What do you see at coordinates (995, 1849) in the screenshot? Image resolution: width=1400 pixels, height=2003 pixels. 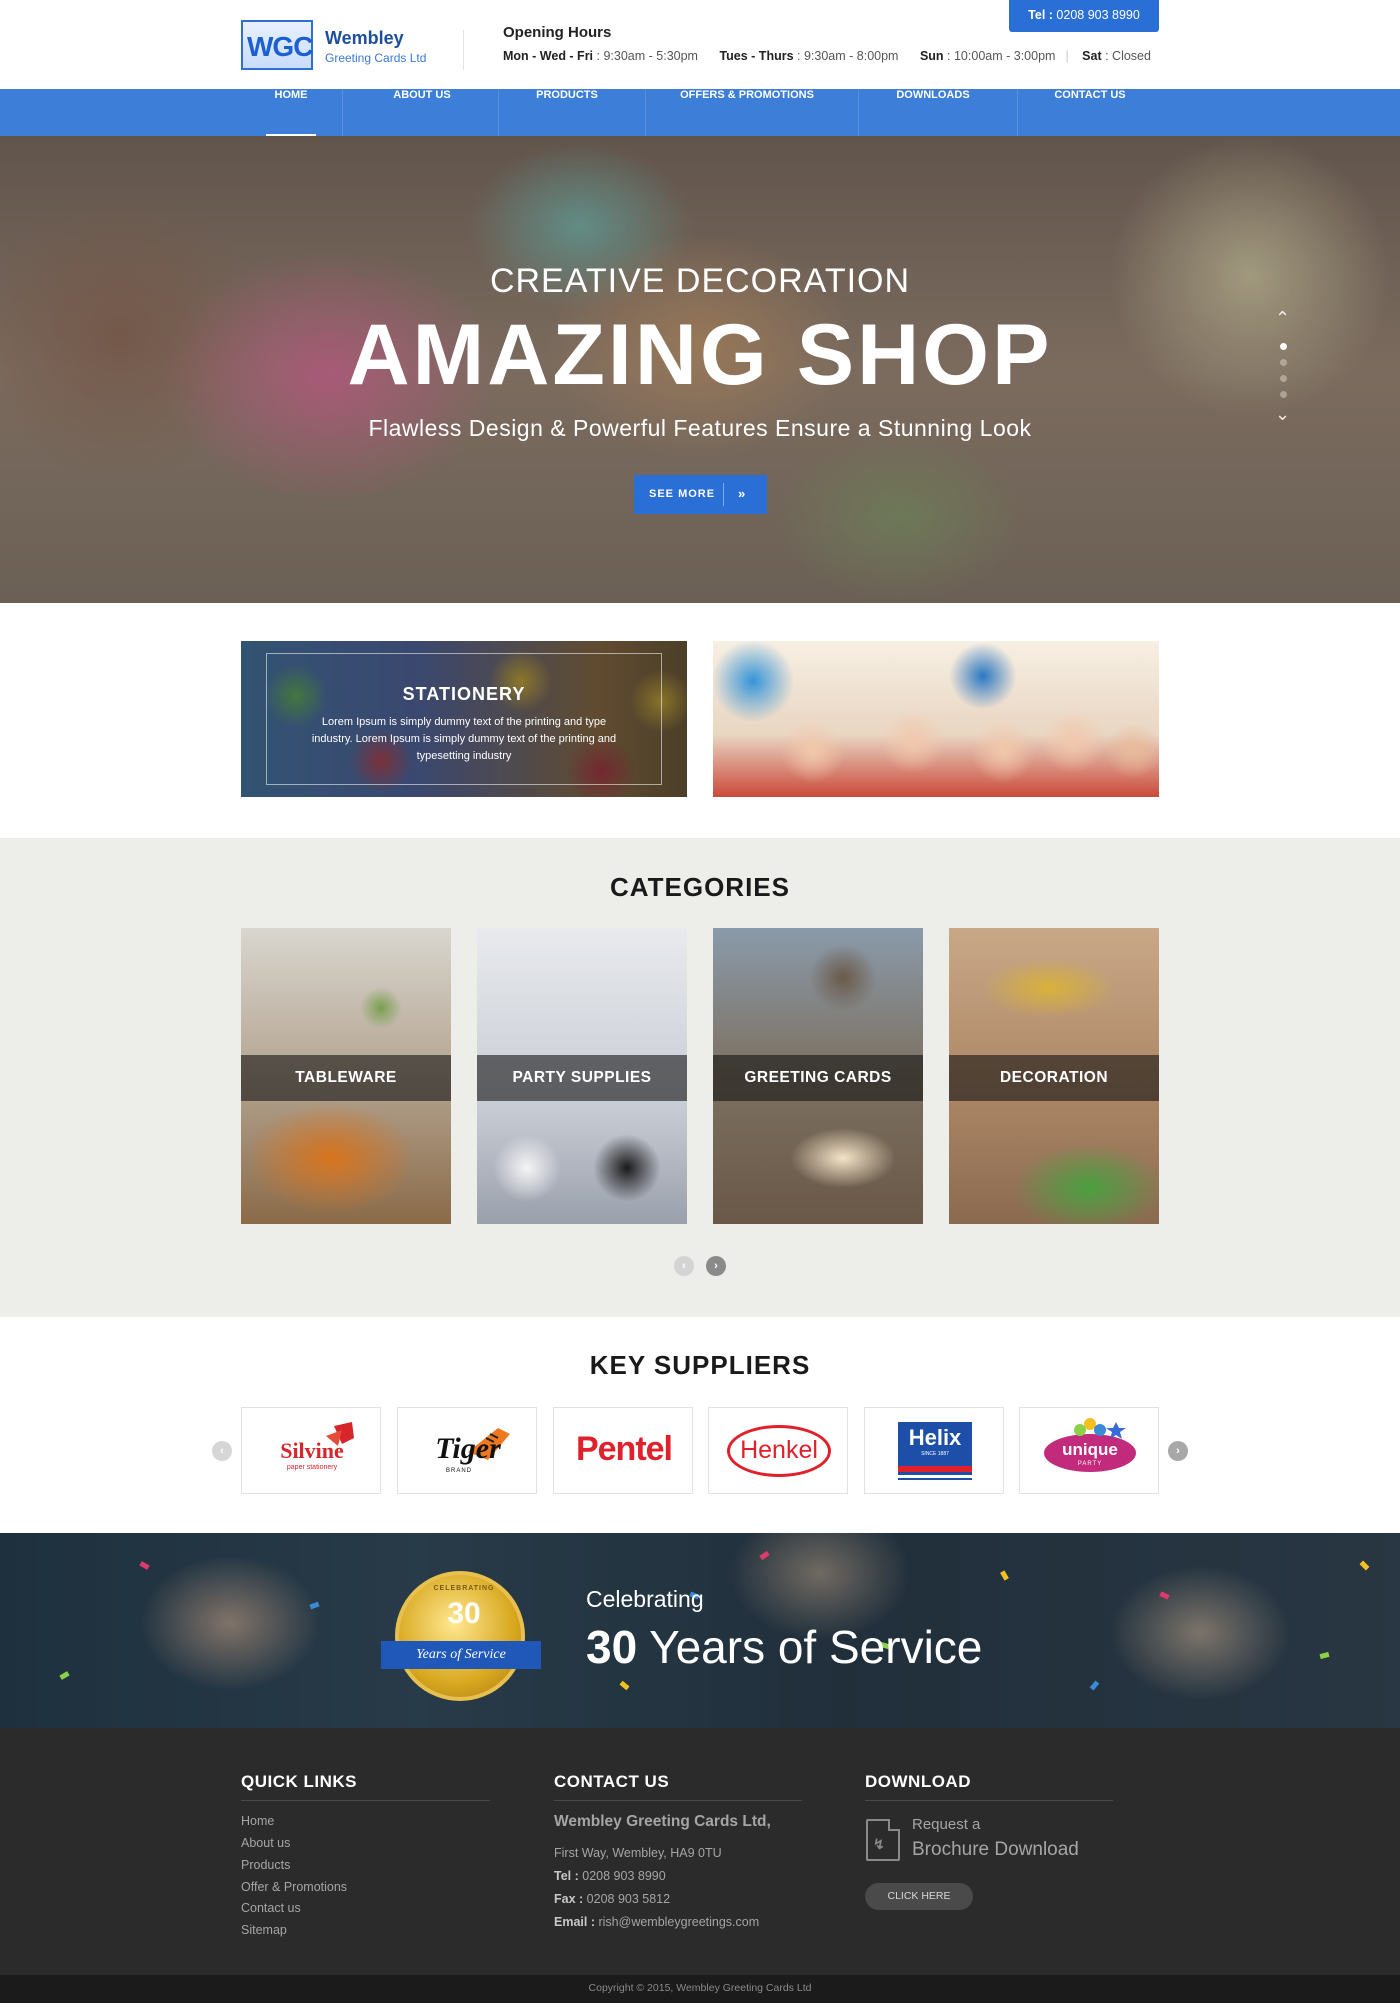 I see `brochure-download-text: Brochure Download` at bounding box center [995, 1849].